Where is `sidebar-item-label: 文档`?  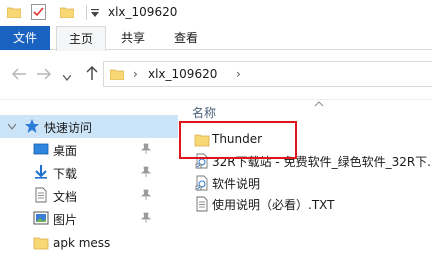 sidebar-item-label: 文档 is located at coordinates (65, 197).